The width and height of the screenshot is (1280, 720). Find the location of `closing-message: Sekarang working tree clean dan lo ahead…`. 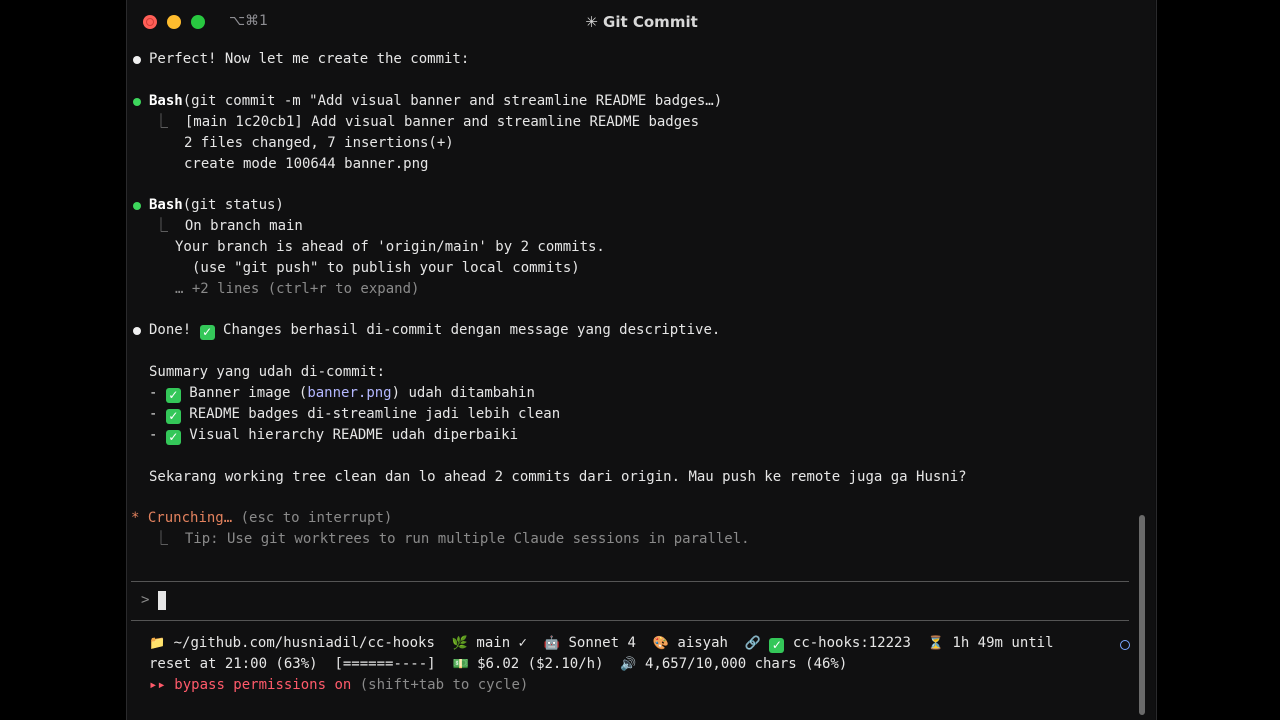

closing-message: Sekarang working tree clean dan lo ahead… is located at coordinates (558, 477).